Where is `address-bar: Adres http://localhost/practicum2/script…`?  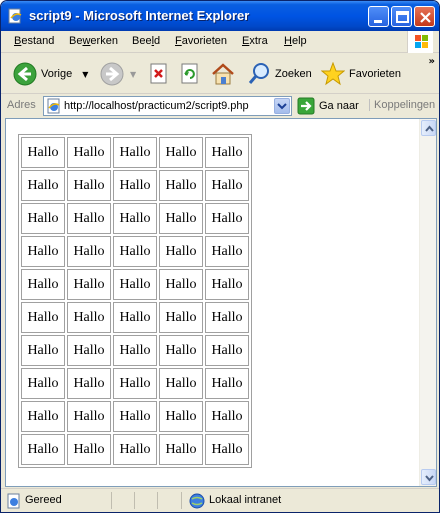
address-bar: Adres http://localhost/practicum2/script… is located at coordinates (220, 106).